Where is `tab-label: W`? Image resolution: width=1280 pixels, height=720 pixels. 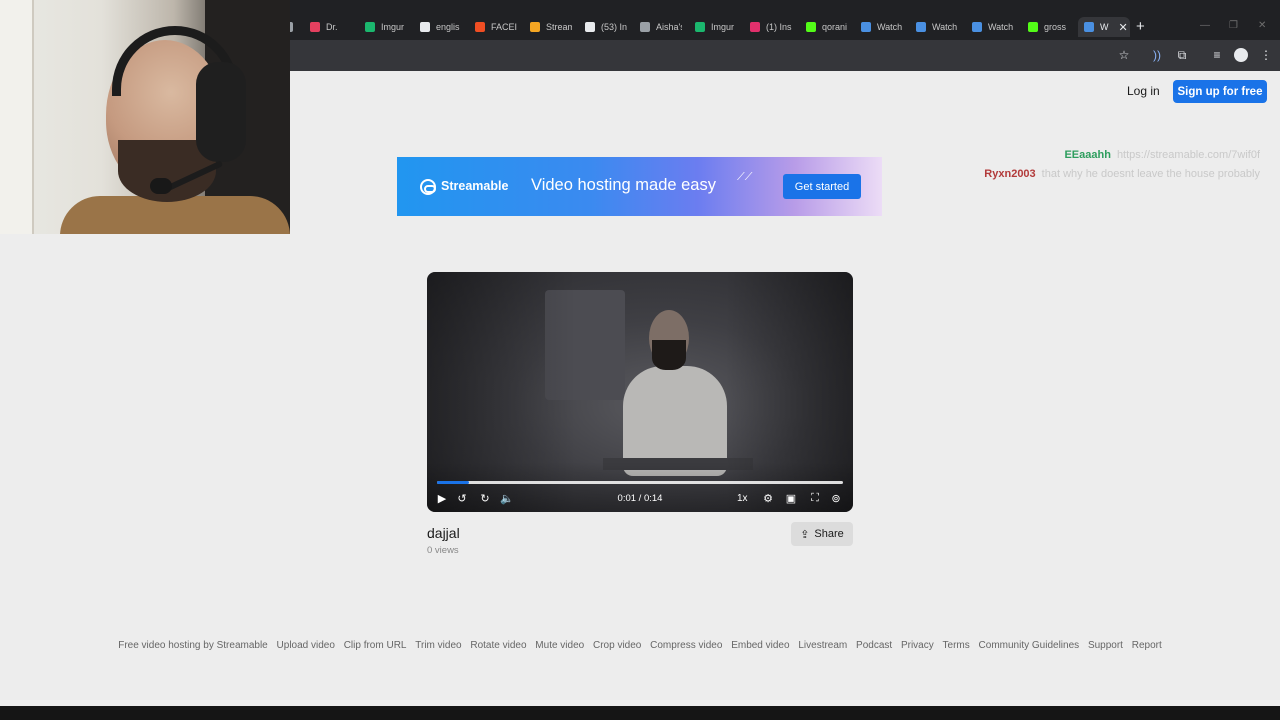
tab-label: W is located at coordinates (1104, 27).